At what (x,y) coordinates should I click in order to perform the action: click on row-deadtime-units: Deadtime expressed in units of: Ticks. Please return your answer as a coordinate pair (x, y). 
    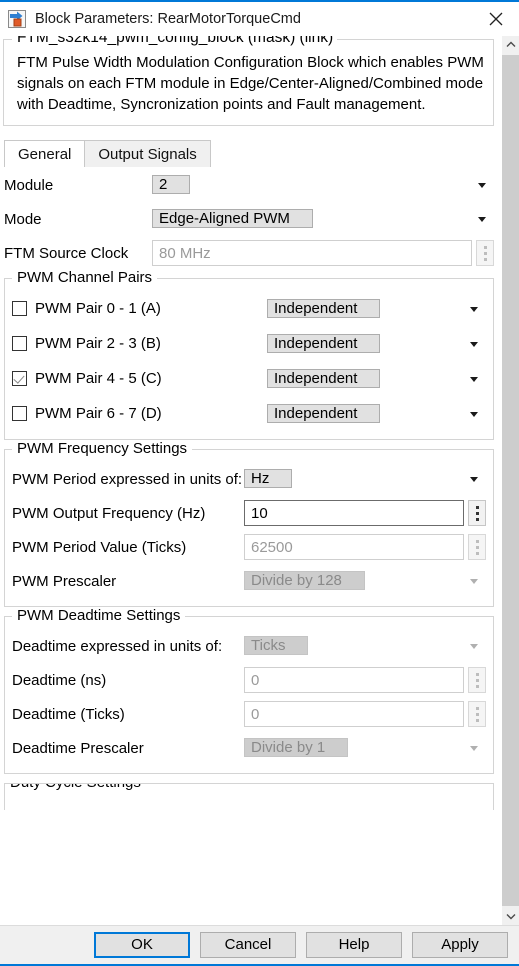
    Looking at the image, I should click on (249, 646).